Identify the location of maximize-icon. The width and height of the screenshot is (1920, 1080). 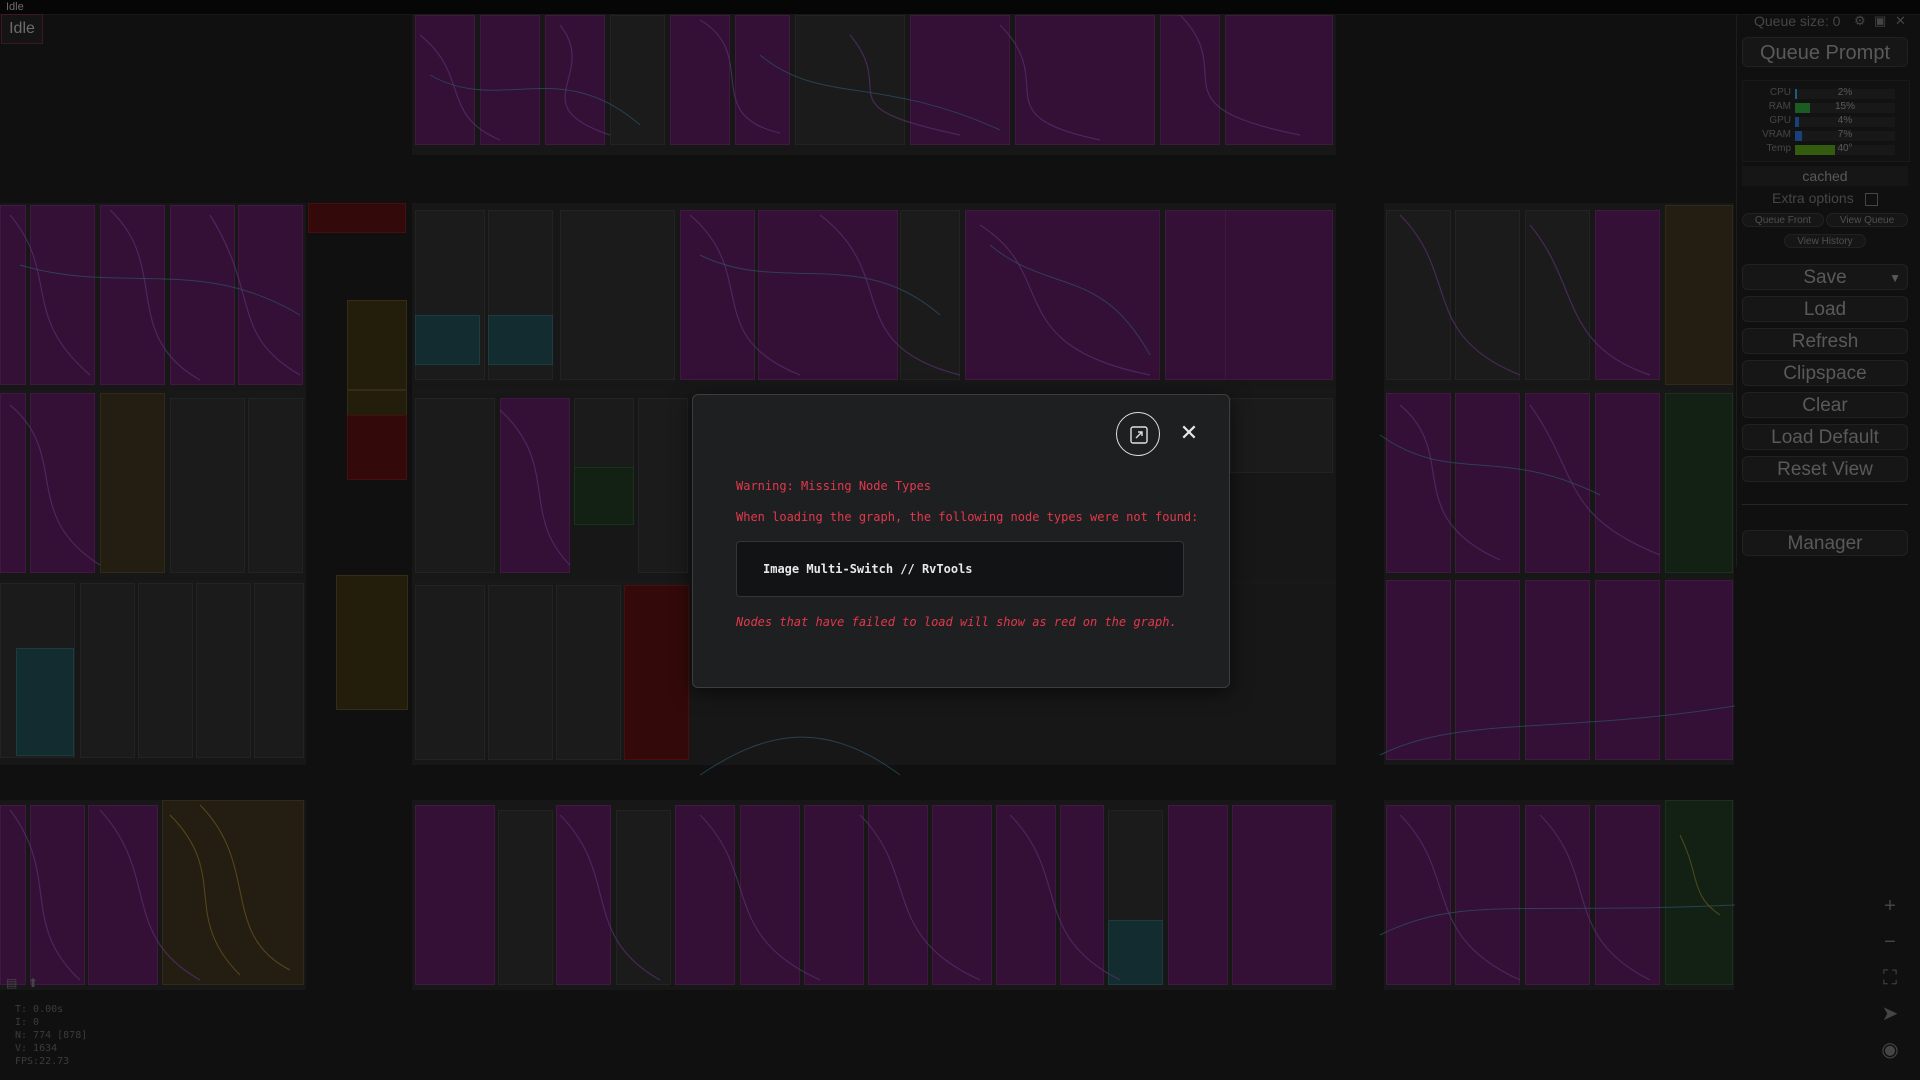
(1139, 435).